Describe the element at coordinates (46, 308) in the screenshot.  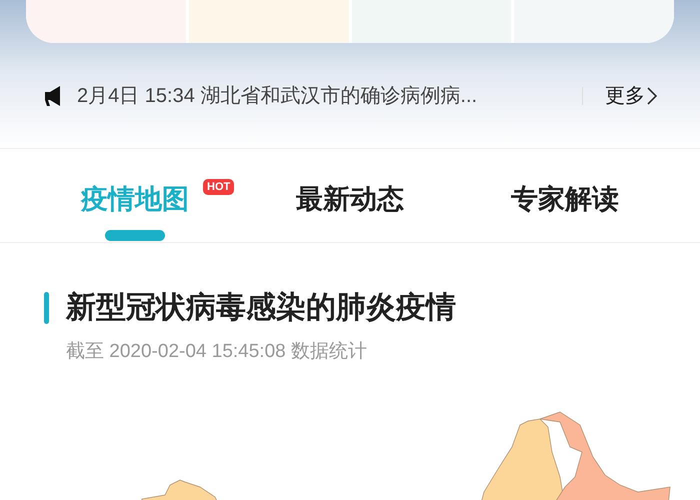
I see `accent-bar` at that location.